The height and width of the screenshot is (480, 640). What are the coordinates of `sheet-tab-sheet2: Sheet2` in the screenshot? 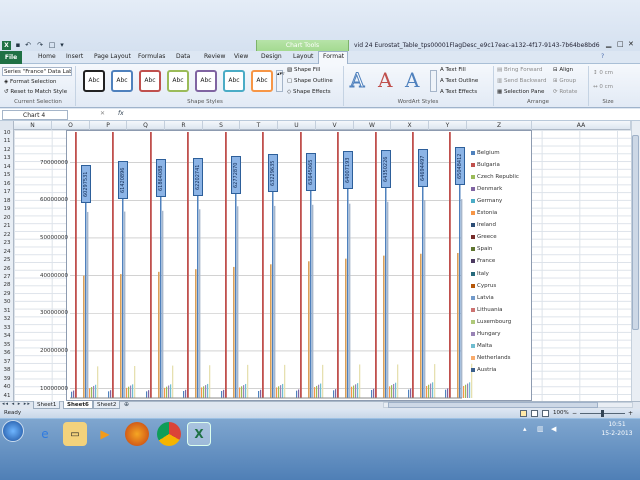 It's located at (107, 405).